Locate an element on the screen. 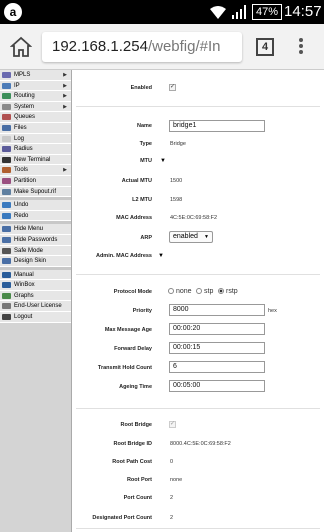 The width and height of the screenshot is (324, 532). sidebar-item-label: MPLS is located at coordinates (22, 75).